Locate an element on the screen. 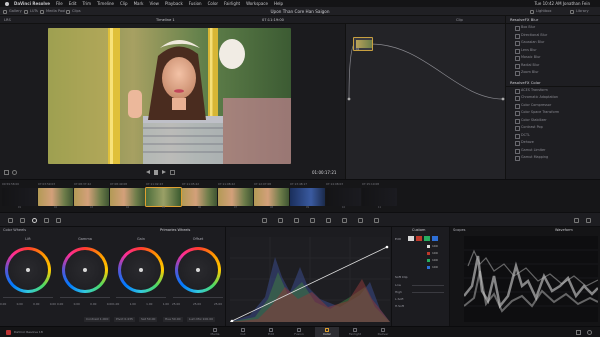  motion-effects-icon is located at coordinates (58, 220).